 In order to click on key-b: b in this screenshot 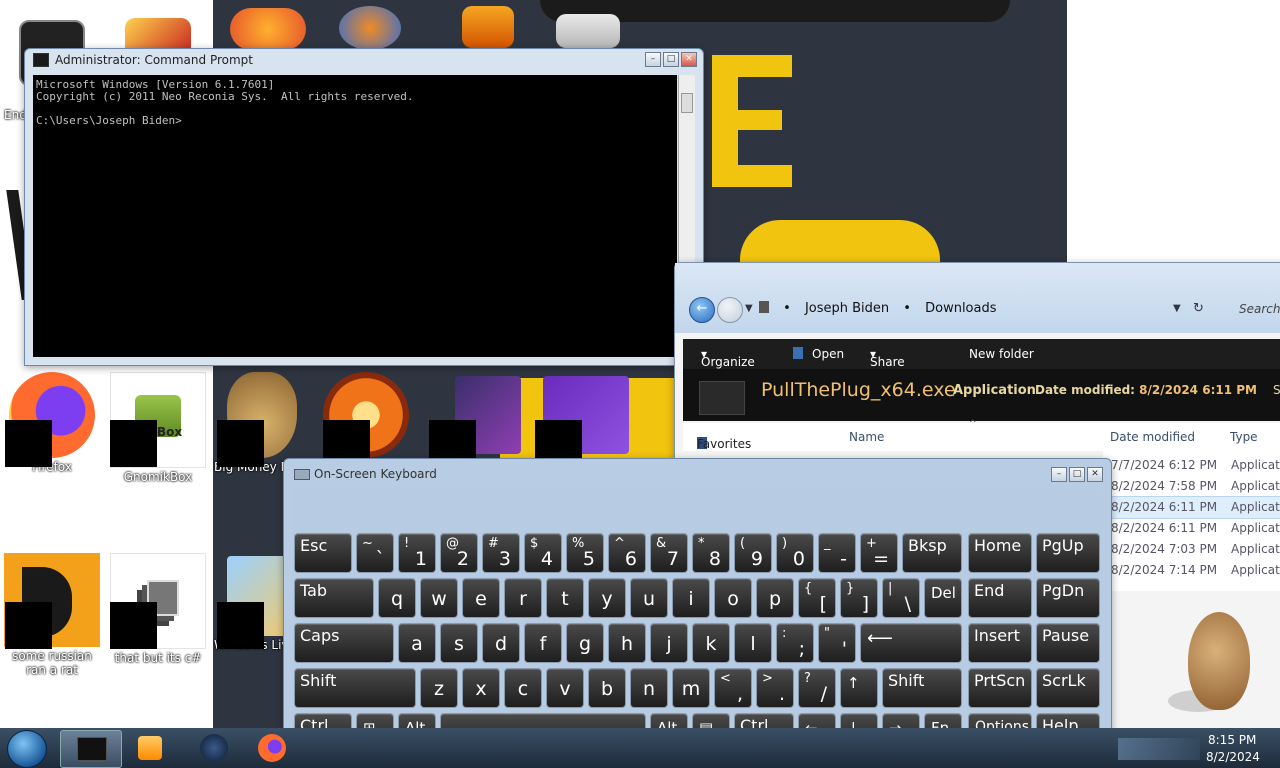, I will do `click(607, 688)`.